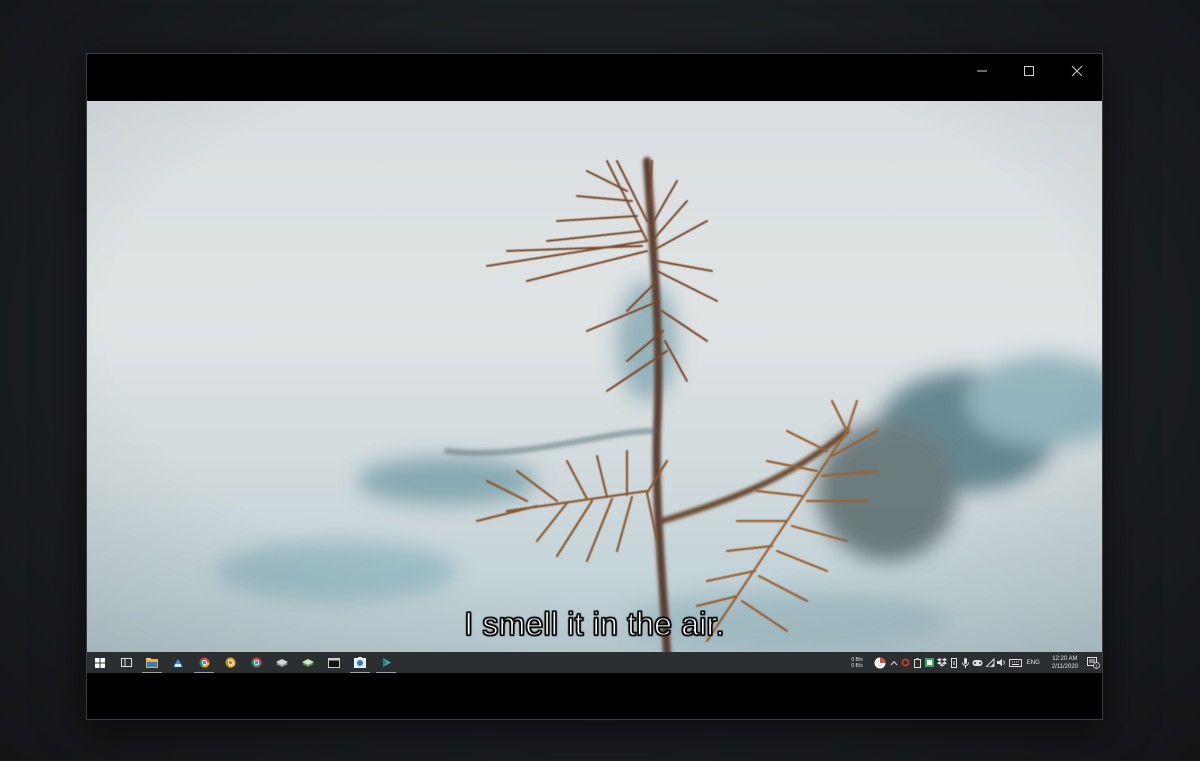 The height and width of the screenshot is (761, 1200). I want to click on tray-app-usb, so click(953, 662).